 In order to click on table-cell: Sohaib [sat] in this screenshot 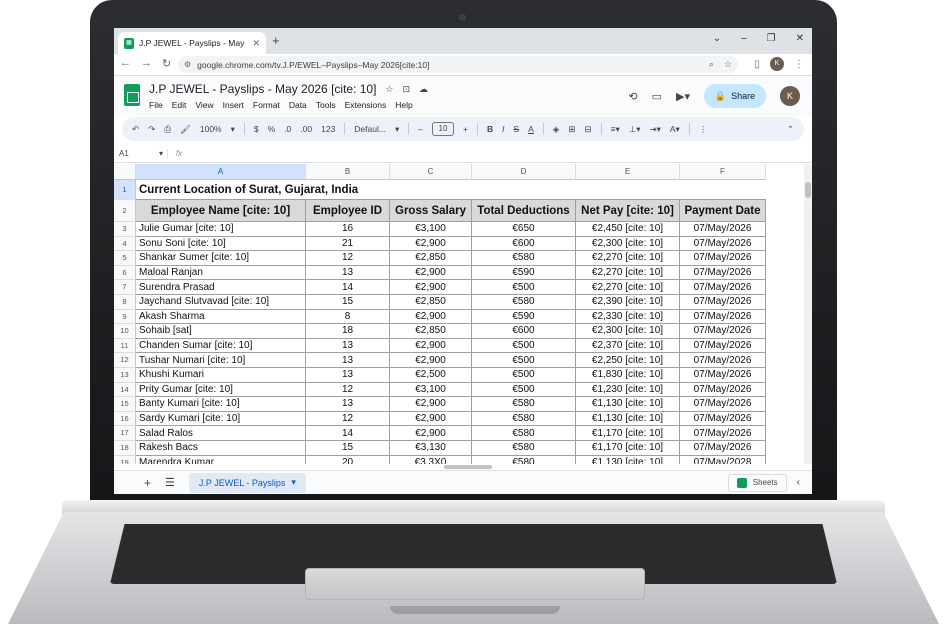, I will do `click(221, 331)`.